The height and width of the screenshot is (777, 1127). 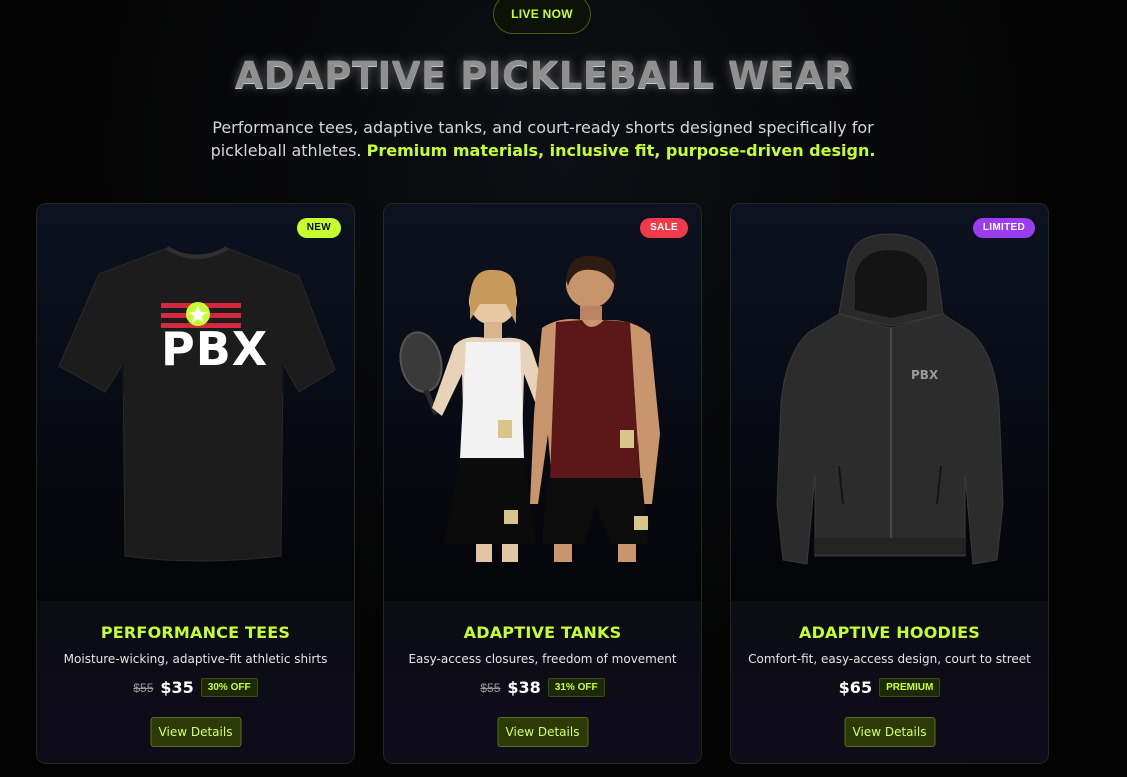 I want to click on hoodie-graphic, so click(x=890, y=399).